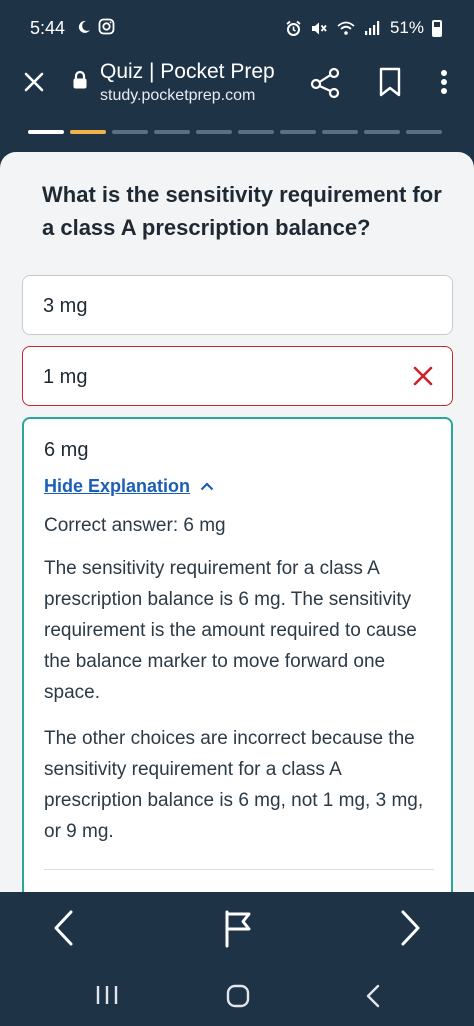  What do you see at coordinates (84, 26) in the screenshot?
I see `moon-icon` at bounding box center [84, 26].